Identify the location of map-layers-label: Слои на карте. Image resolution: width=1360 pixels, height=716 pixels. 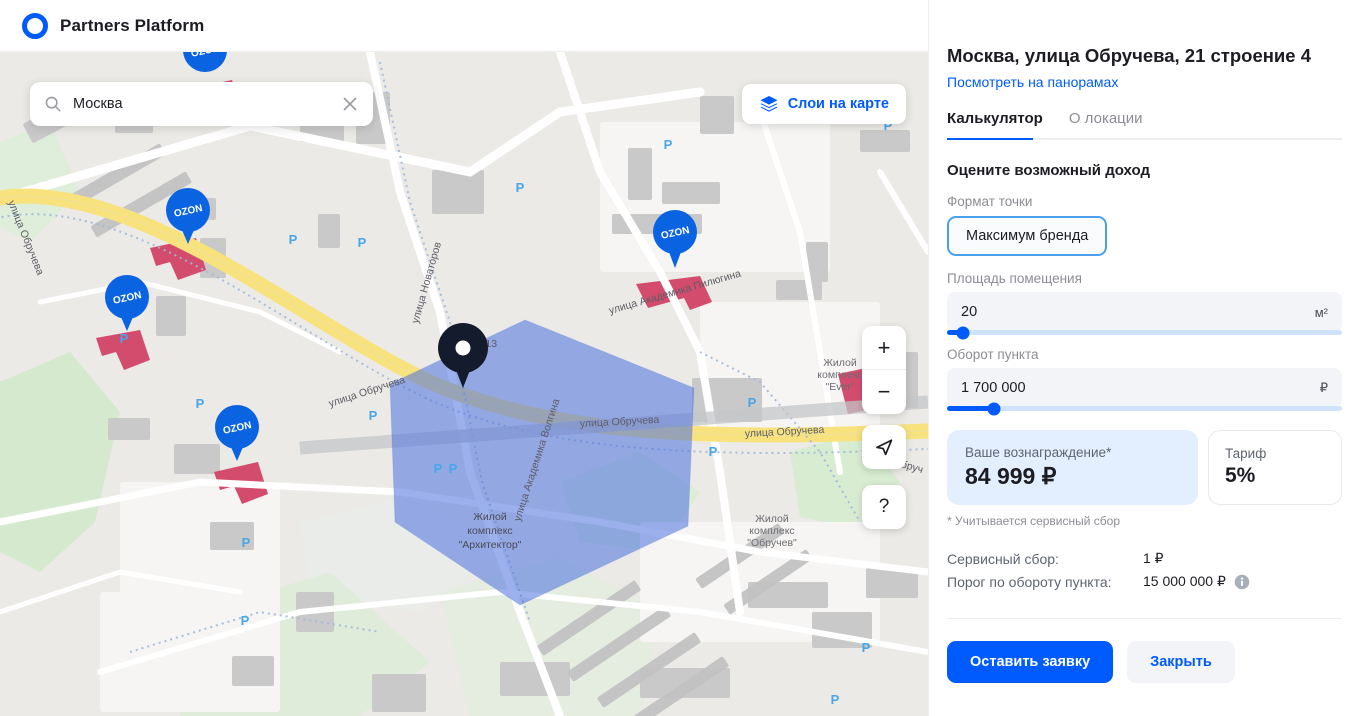
(838, 104).